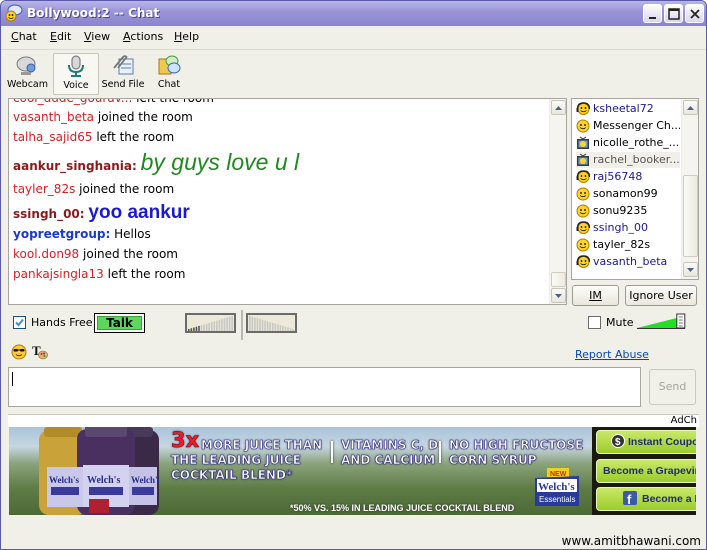 The image size is (707, 550). I want to click on voice-button: Voice, so click(76, 74).